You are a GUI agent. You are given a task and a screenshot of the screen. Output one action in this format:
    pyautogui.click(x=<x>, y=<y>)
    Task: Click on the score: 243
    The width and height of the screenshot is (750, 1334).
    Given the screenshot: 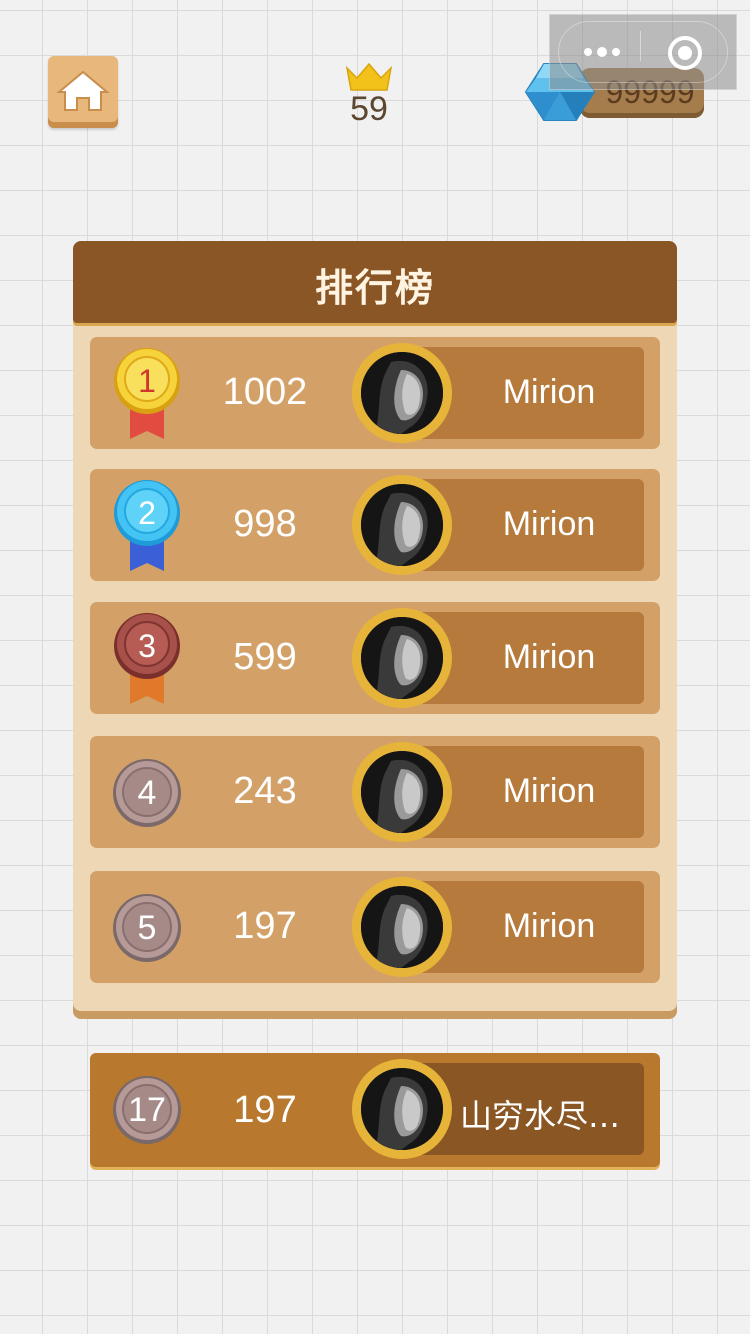 What is the action you would take?
    pyautogui.click(x=265, y=791)
    